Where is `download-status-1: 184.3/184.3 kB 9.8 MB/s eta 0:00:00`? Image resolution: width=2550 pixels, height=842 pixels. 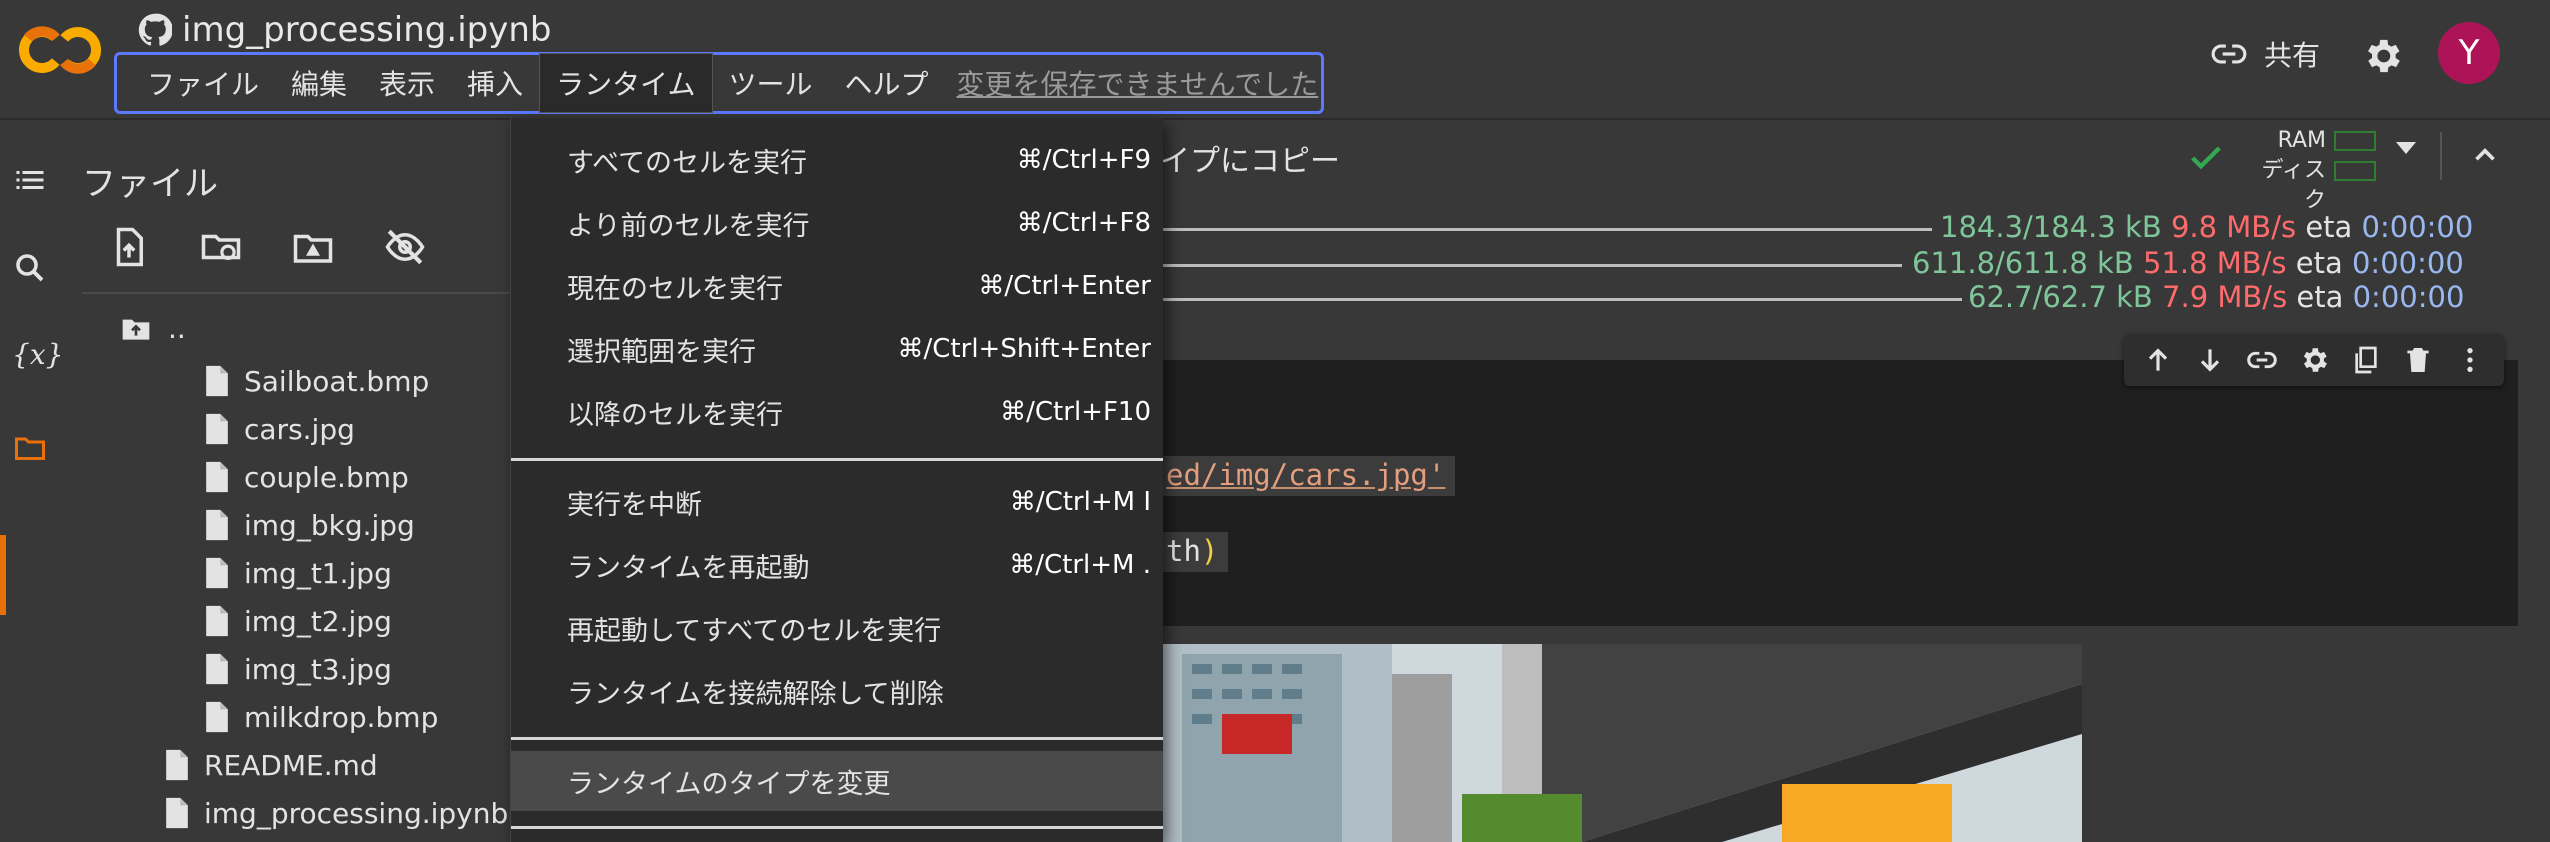
download-status-1: 184.3/184.3 kB 9.8 MB/s eta 0:00:00 is located at coordinates (2206, 227).